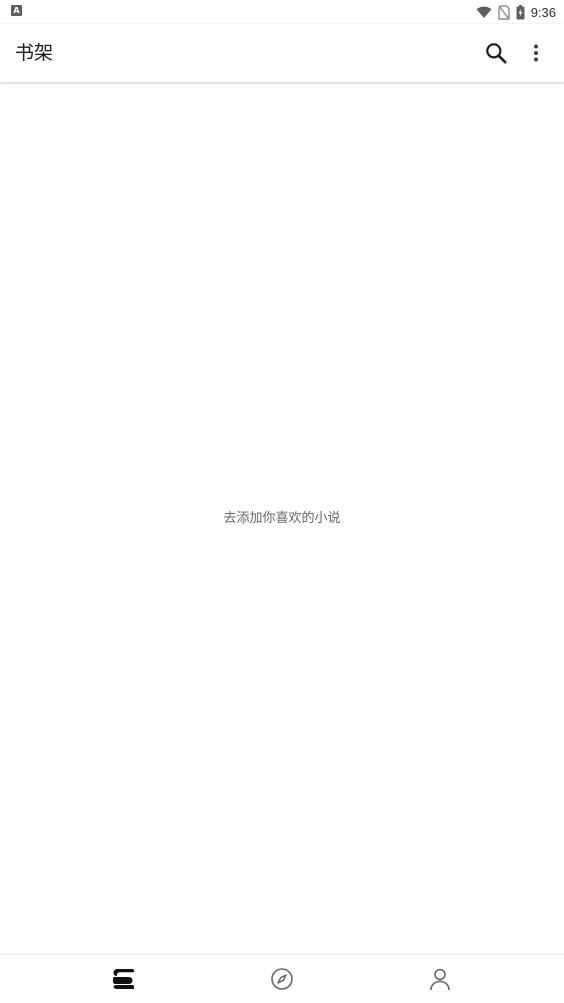 The image size is (564, 1003). I want to click on search-button, so click(496, 53).